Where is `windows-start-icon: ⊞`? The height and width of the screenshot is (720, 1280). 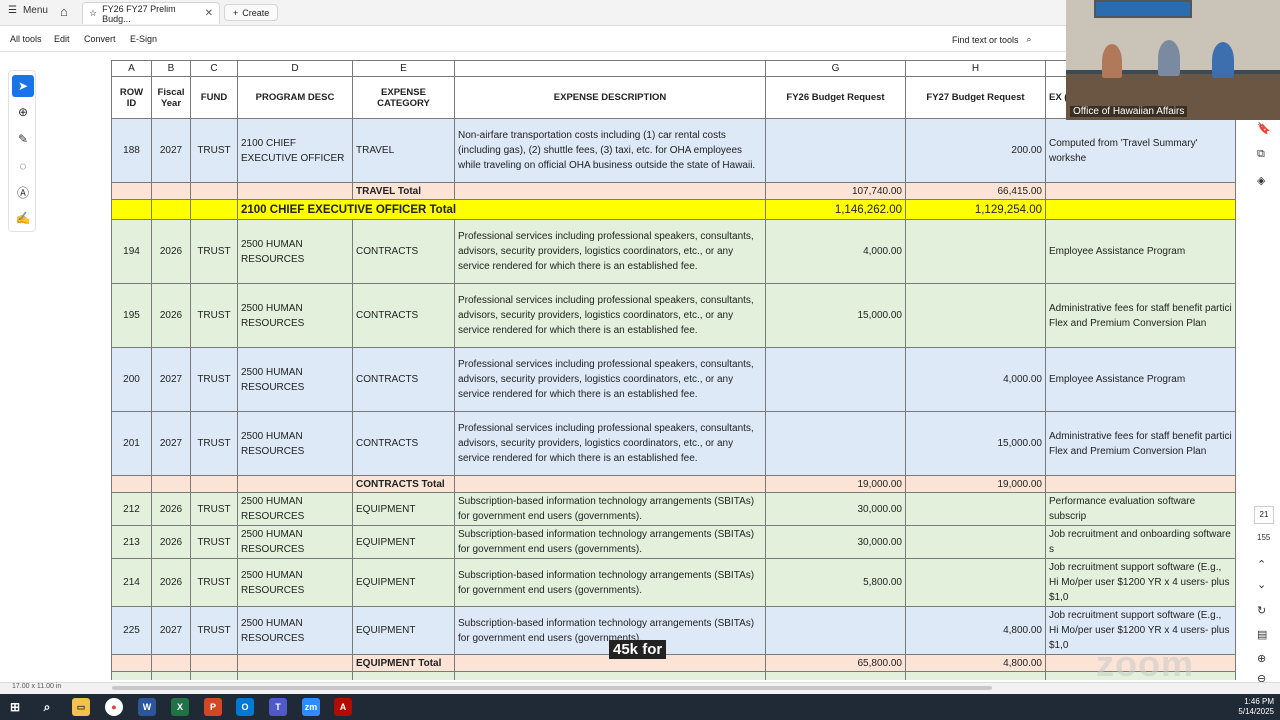 windows-start-icon: ⊞ is located at coordinates (15, 707).